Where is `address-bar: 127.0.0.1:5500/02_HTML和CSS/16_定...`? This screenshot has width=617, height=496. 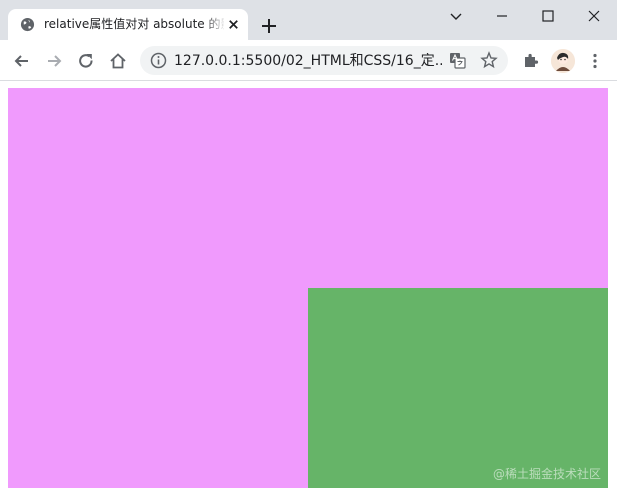
address-bar: 127.0.0.1:5500/02_HTML和CSS/16_定... is located at coordinates (324, 60).